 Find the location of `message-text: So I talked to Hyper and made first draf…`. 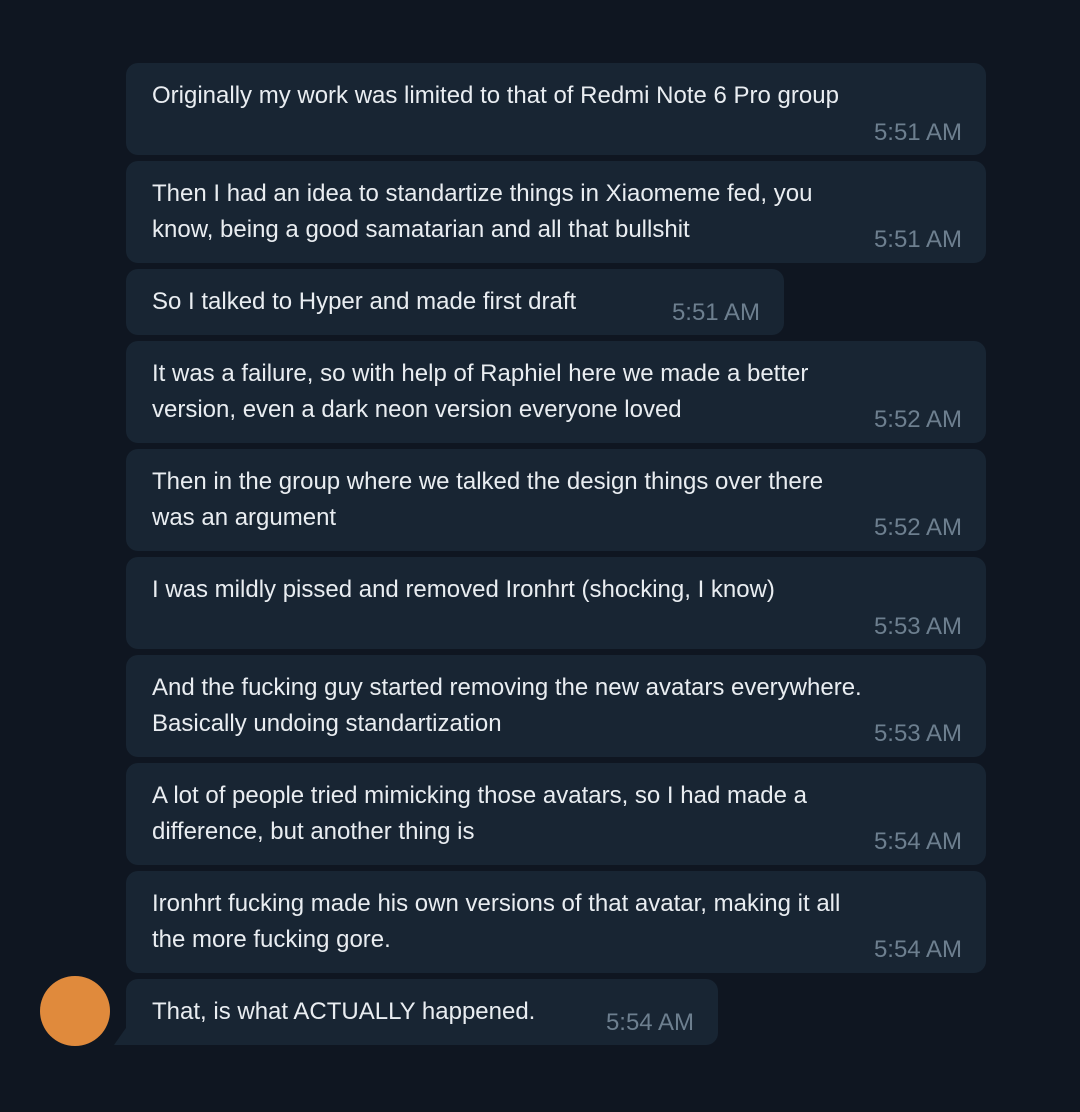

message-text: So I talked to Hyper and made first draf… is located at coordinates (364, 301).